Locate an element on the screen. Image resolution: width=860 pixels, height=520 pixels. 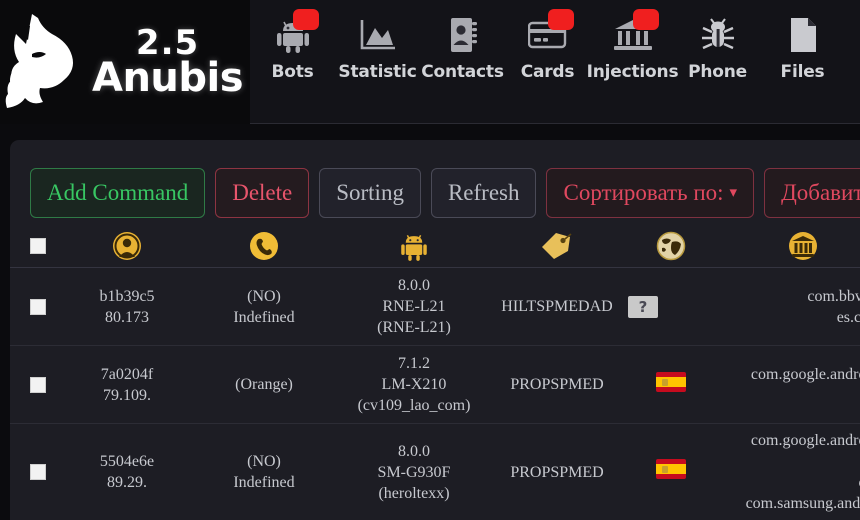
header-geo is located at coordinates (671, 246).